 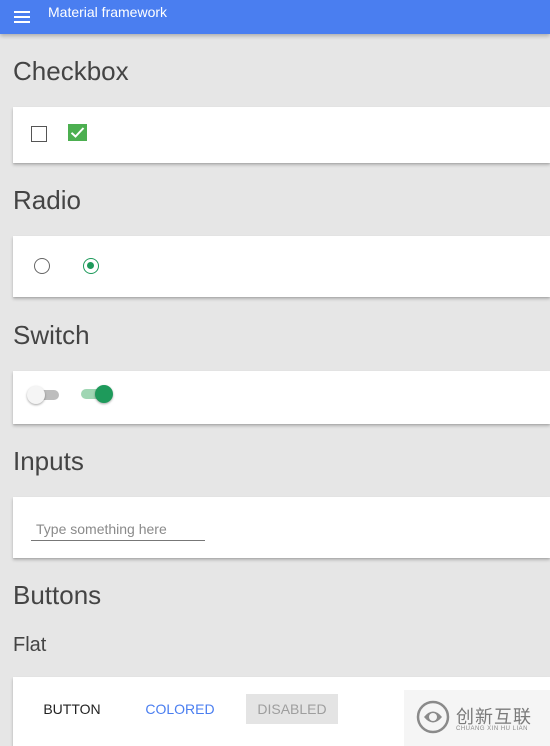 I want to click on inputs-section-title: Inputs, so click(x=48, y=461).